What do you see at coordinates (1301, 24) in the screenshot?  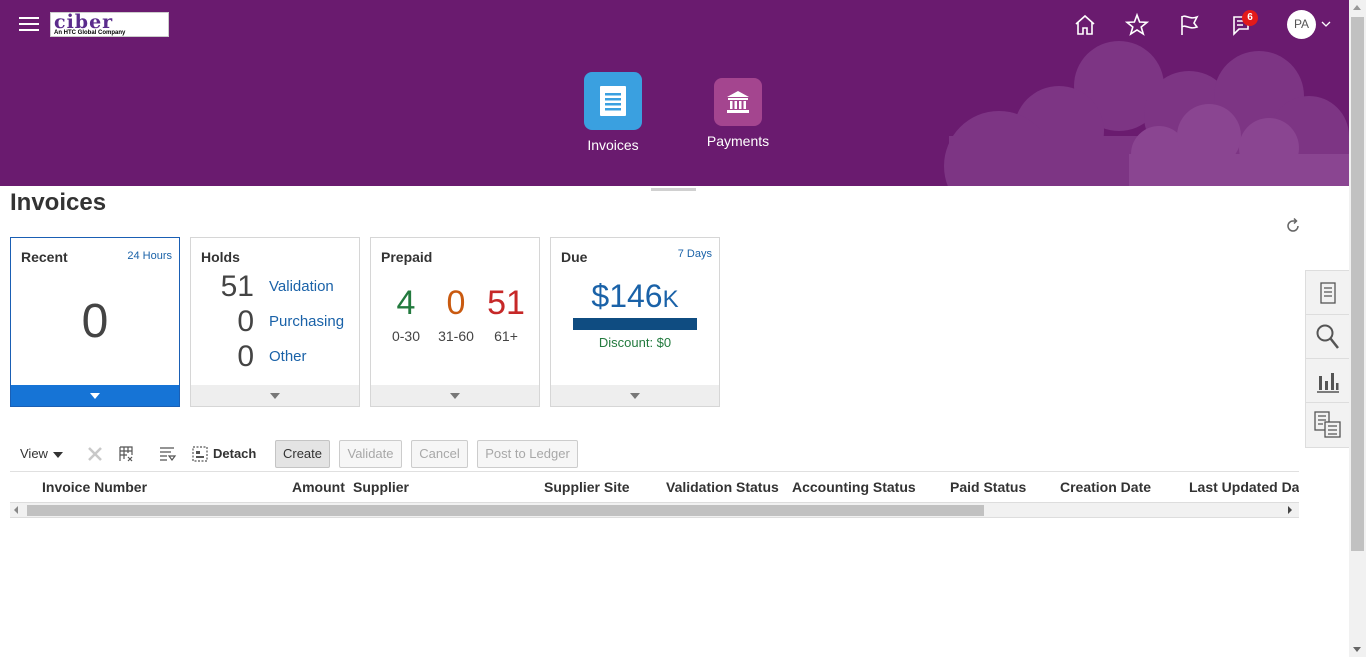 I see `user-avatar: PA` at bounding box center [1301, 24].